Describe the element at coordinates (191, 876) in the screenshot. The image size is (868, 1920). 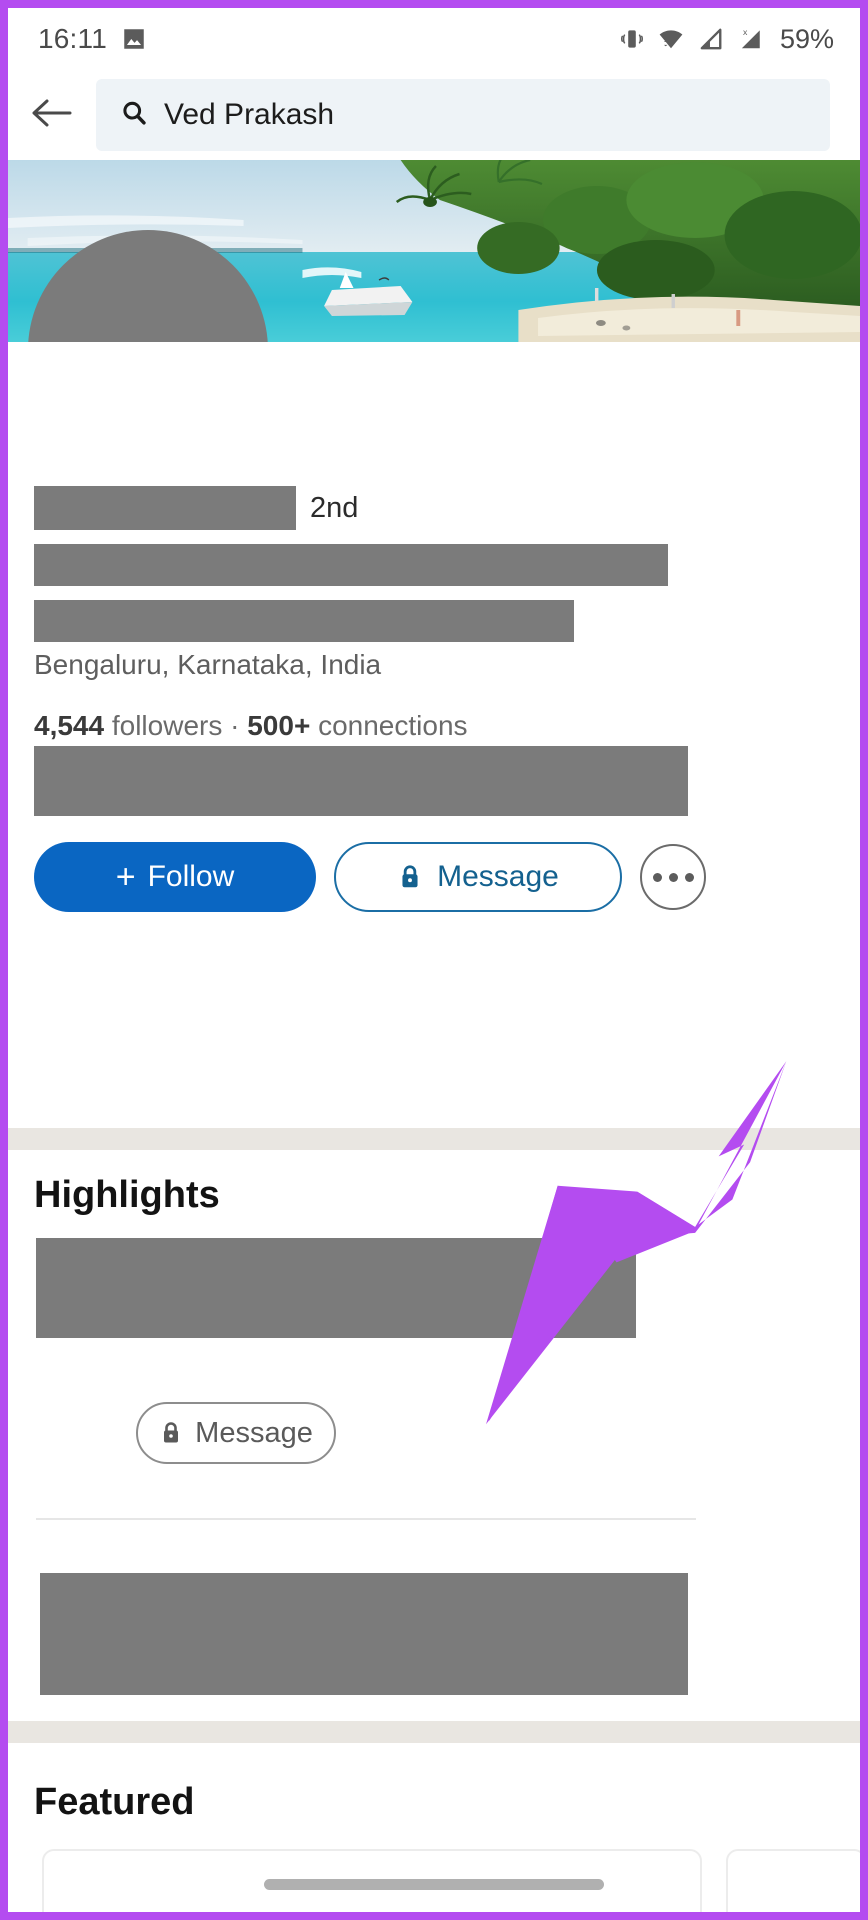
I see `follow-button-label: Follow` at that location.